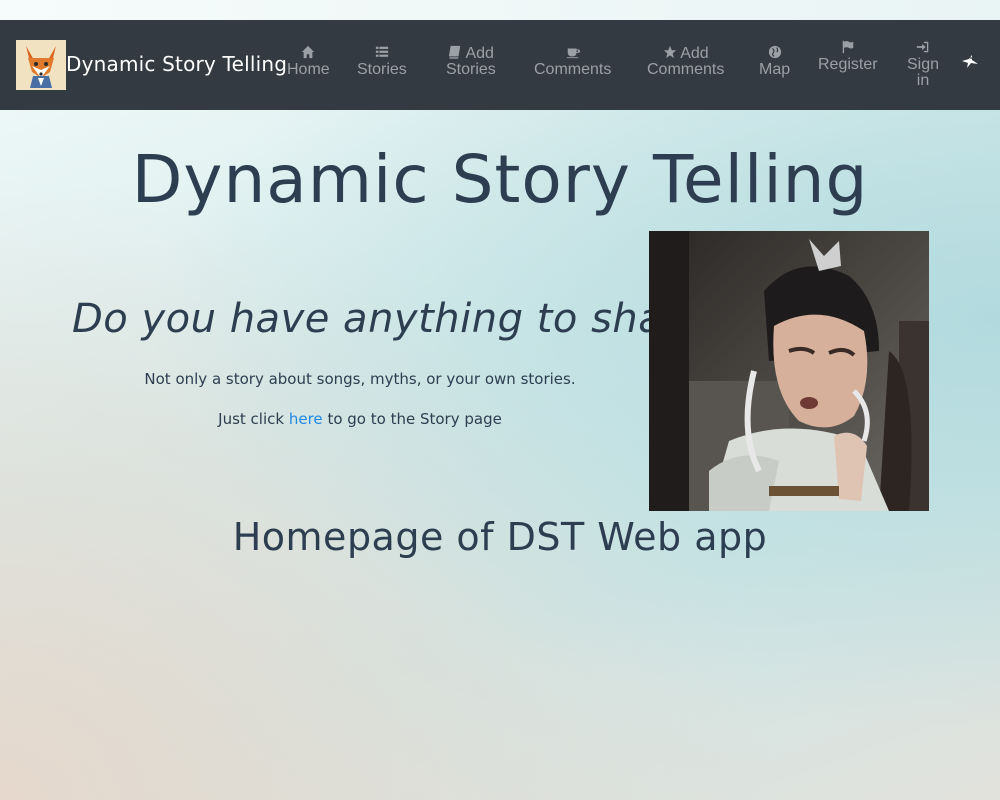 This screenshot has width=1000, height=800. I want to click on nav-label-in: in, so click(923, 80).